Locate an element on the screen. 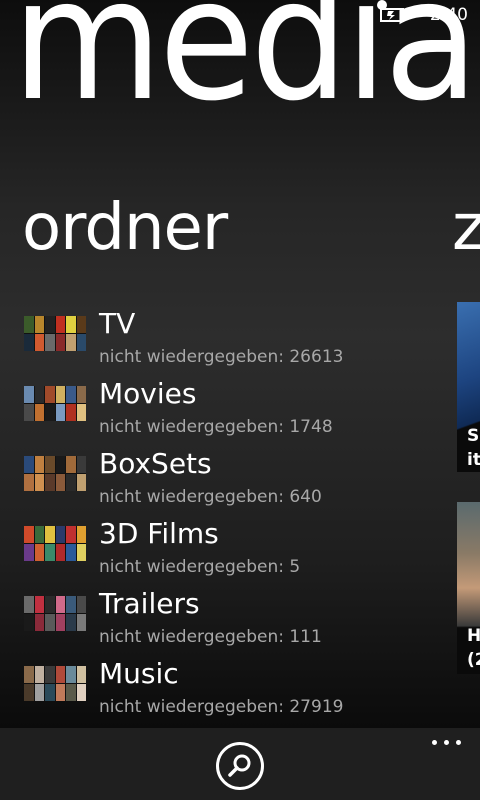 This screenshot has width=480, height=800. tile-caption-line: it is located at coordinates (473, 460).